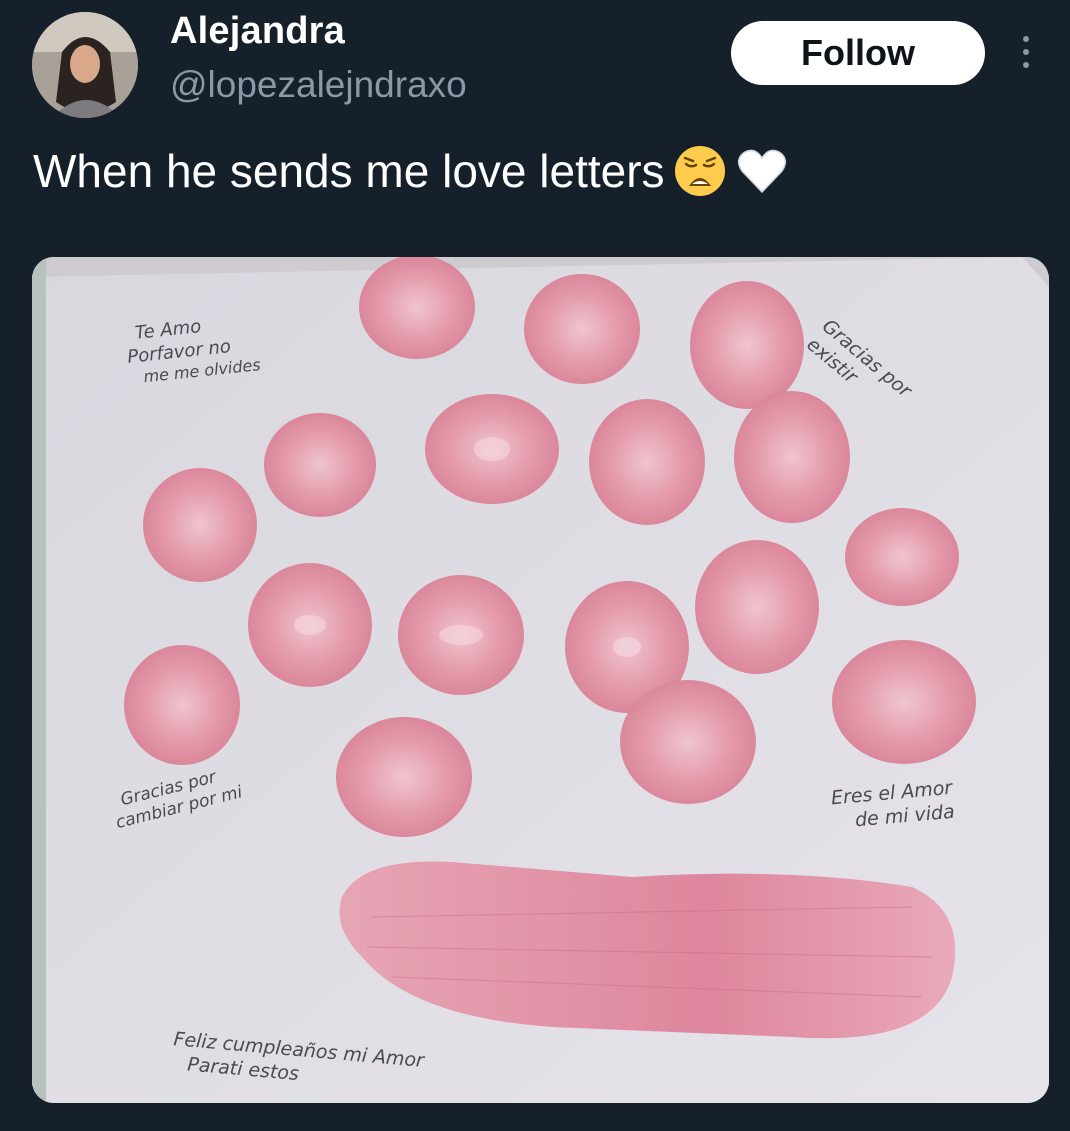 Image resolution: width=1070 pixels, height=1131 pixels. I want to click on weary-face-emoji-icon, so click(700, 171).